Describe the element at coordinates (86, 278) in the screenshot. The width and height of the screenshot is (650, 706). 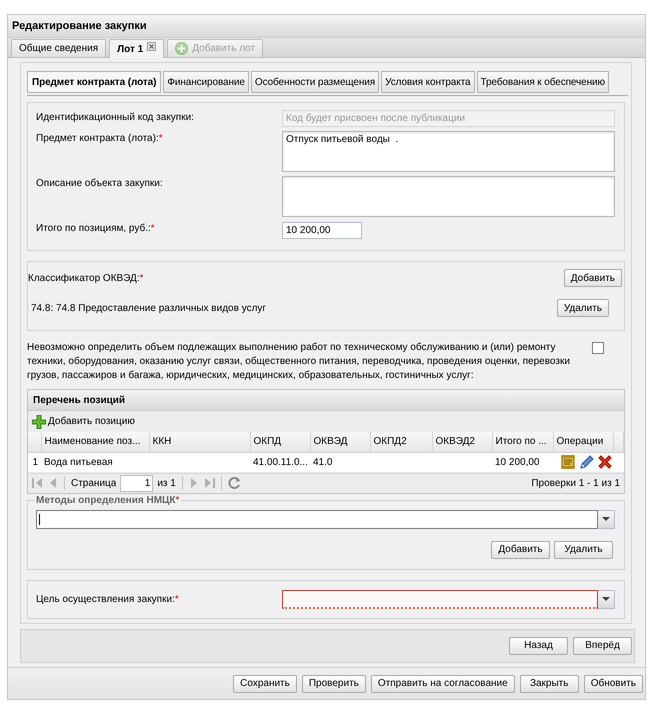
I see `classifier-label: Классификатор ОКВЭД:*` at that location.